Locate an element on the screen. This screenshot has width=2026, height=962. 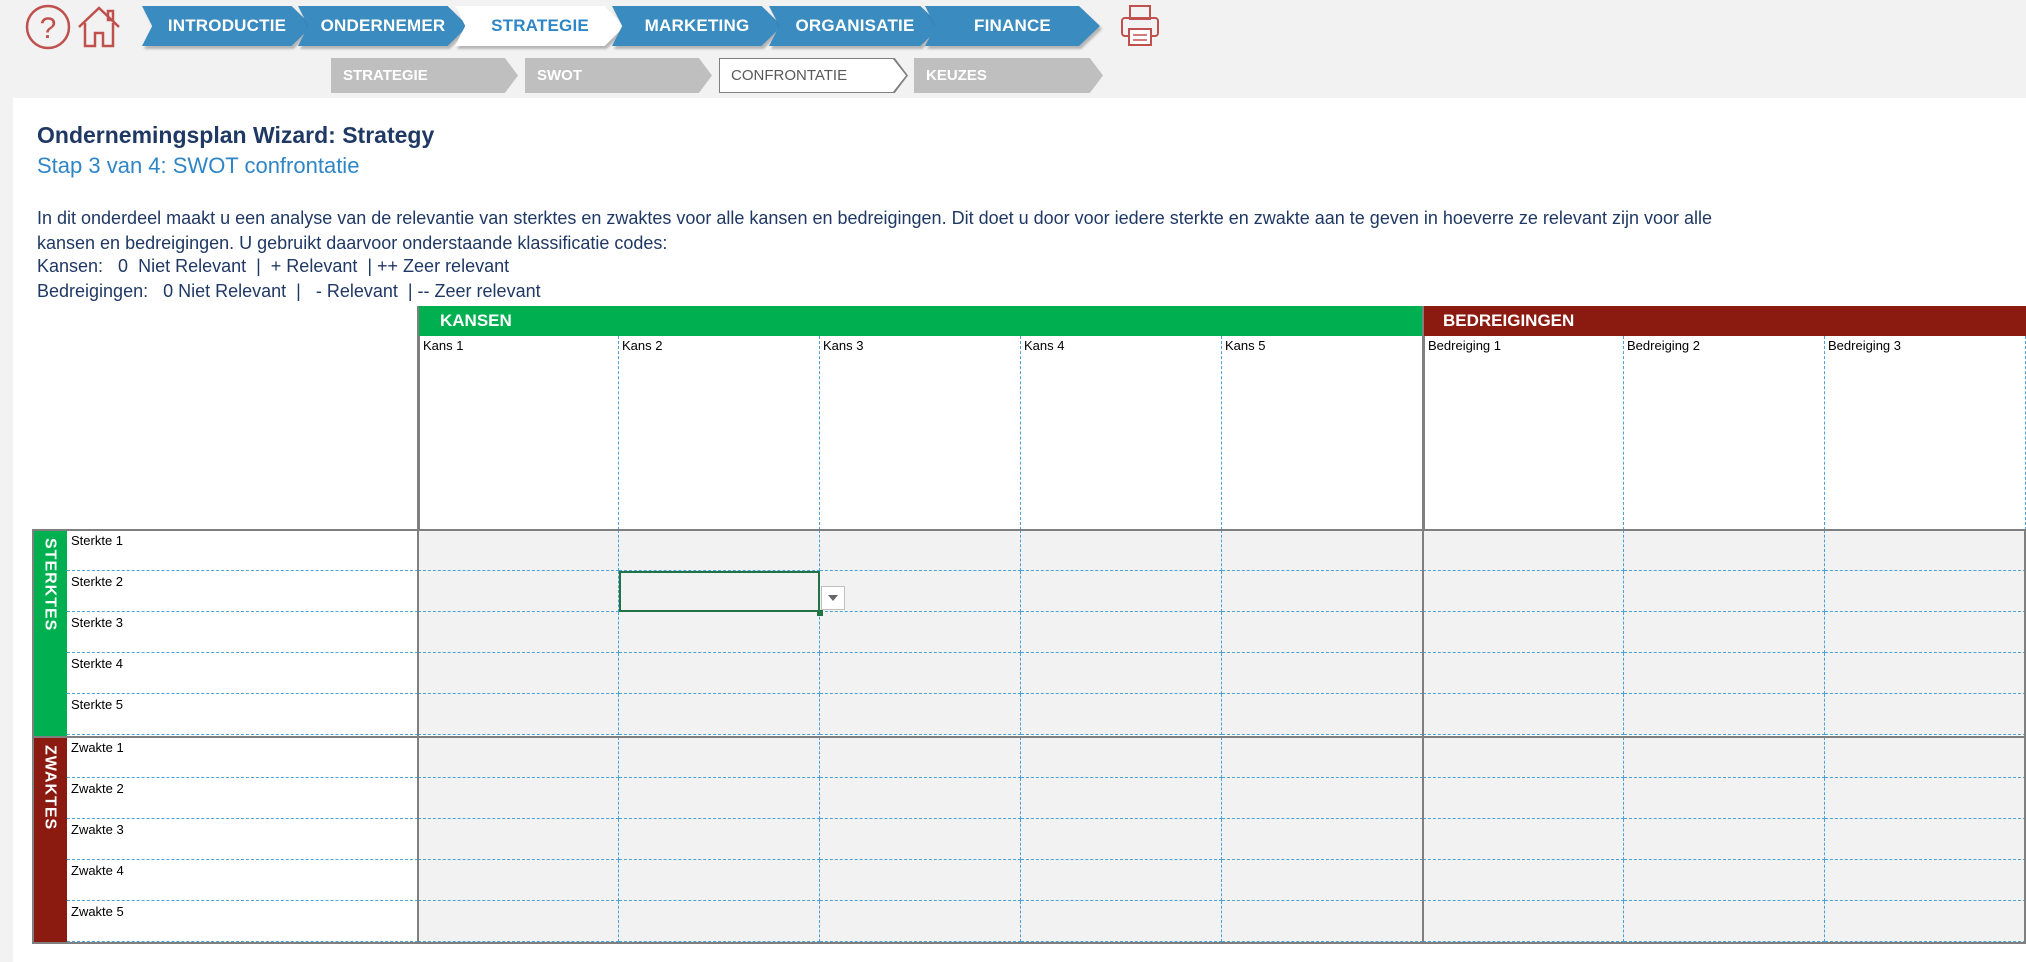
subtab-confrontatie: CONFRONTATIE is located at coordinates (813, 75).